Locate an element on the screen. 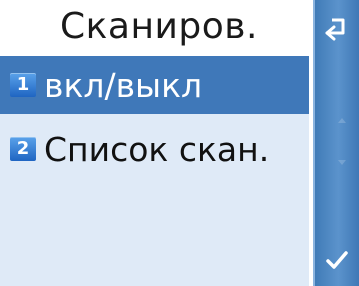  scroll-down-icon is located at coordinates (342, 162).